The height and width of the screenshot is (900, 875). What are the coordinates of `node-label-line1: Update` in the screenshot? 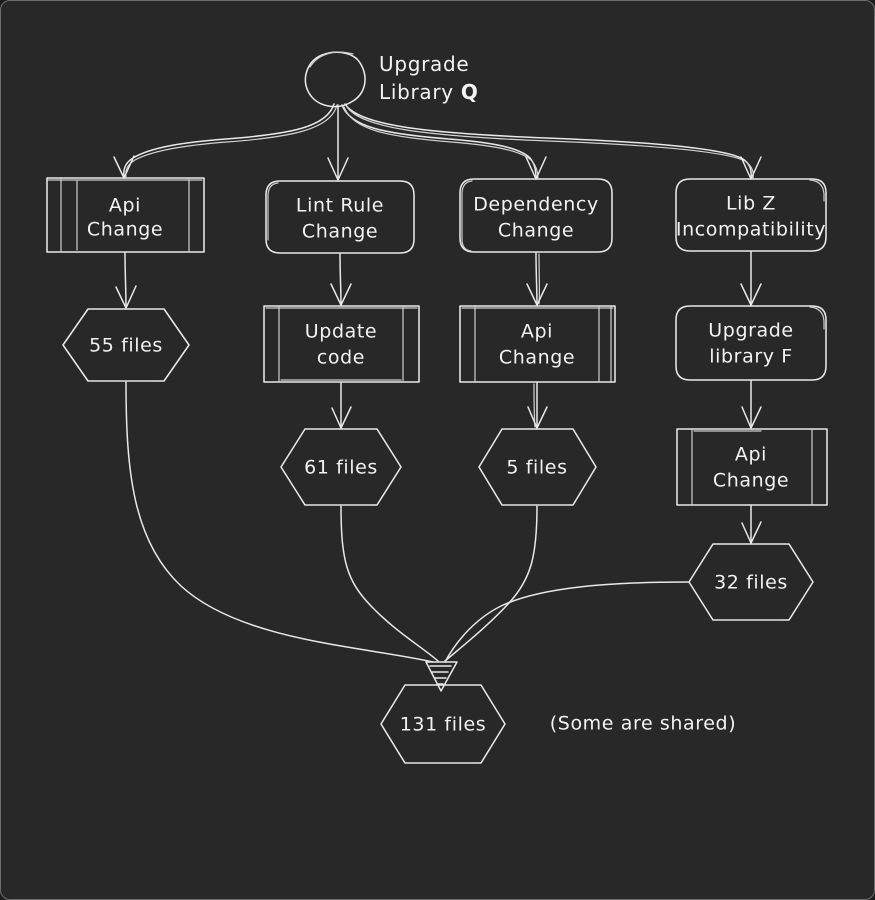 It's located at (341, 332).